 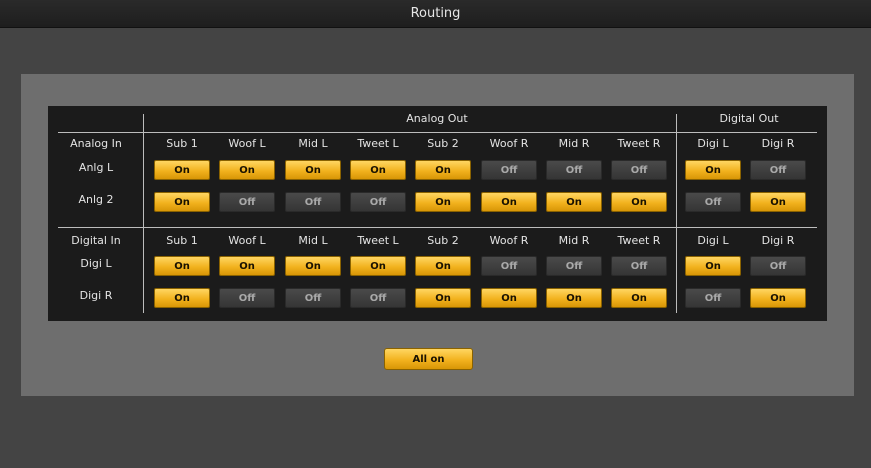 I want to click on header-divider, so click(x=437, y=132).